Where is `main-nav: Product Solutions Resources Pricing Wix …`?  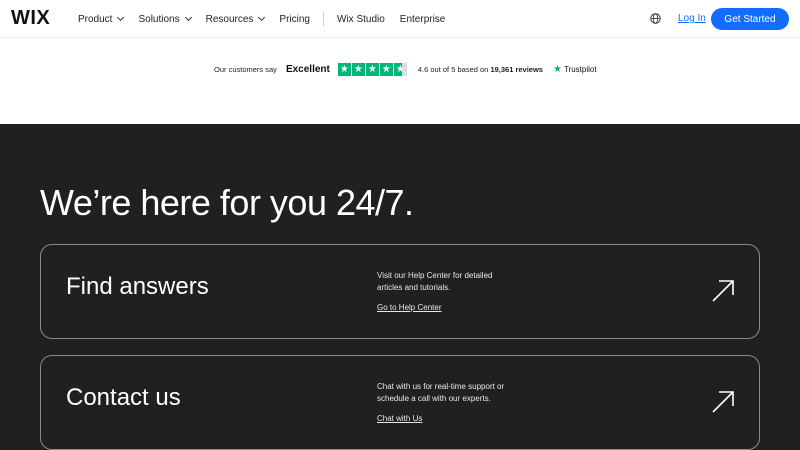 main-nav: Product Solutions Resources Pricing Wix … is located at coordinates (269, 19).